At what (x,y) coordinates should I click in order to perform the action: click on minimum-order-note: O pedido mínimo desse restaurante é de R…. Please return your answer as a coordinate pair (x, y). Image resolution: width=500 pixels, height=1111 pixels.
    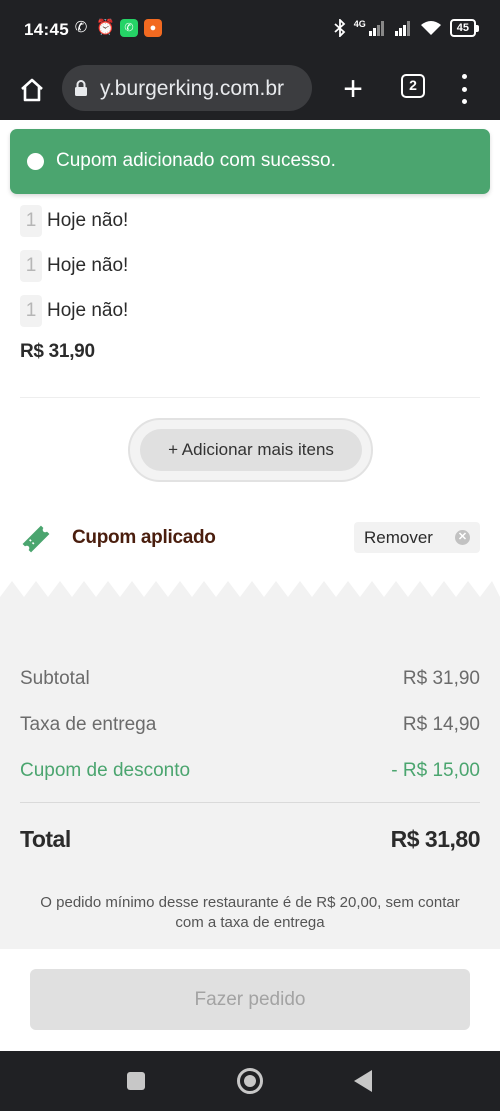
    Looking at the image, I should click on (250, 912).